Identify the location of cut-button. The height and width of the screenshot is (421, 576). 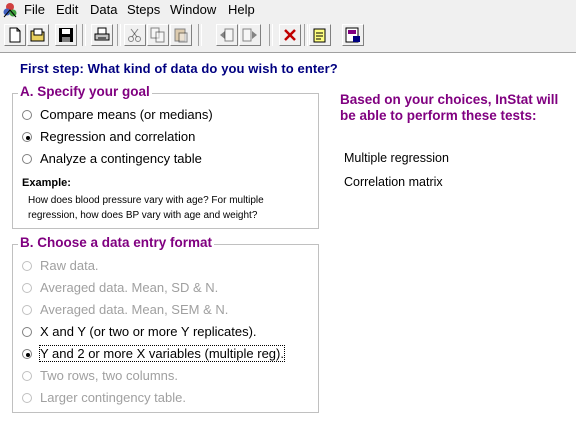
(135, 35).